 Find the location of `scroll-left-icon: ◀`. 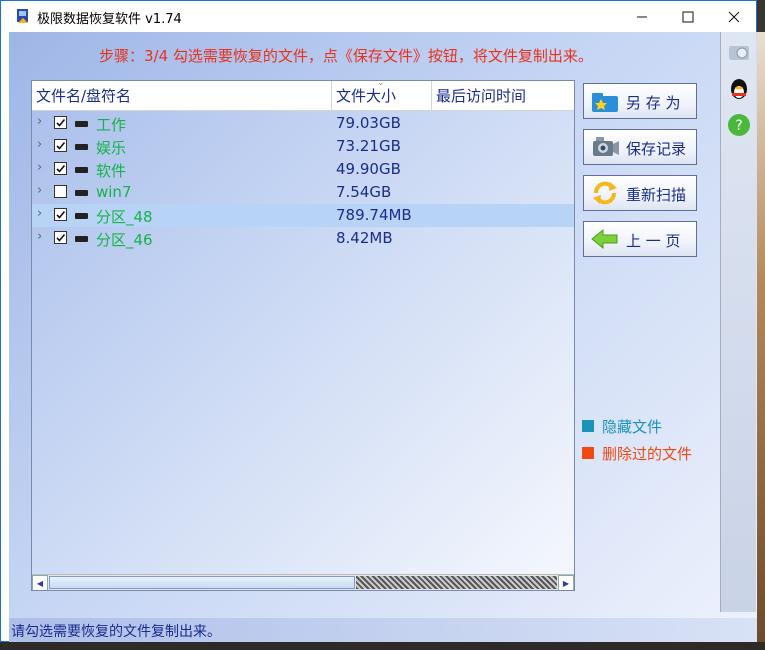

scroll-left-icon: ◀ is located at coordinates (40, 582).